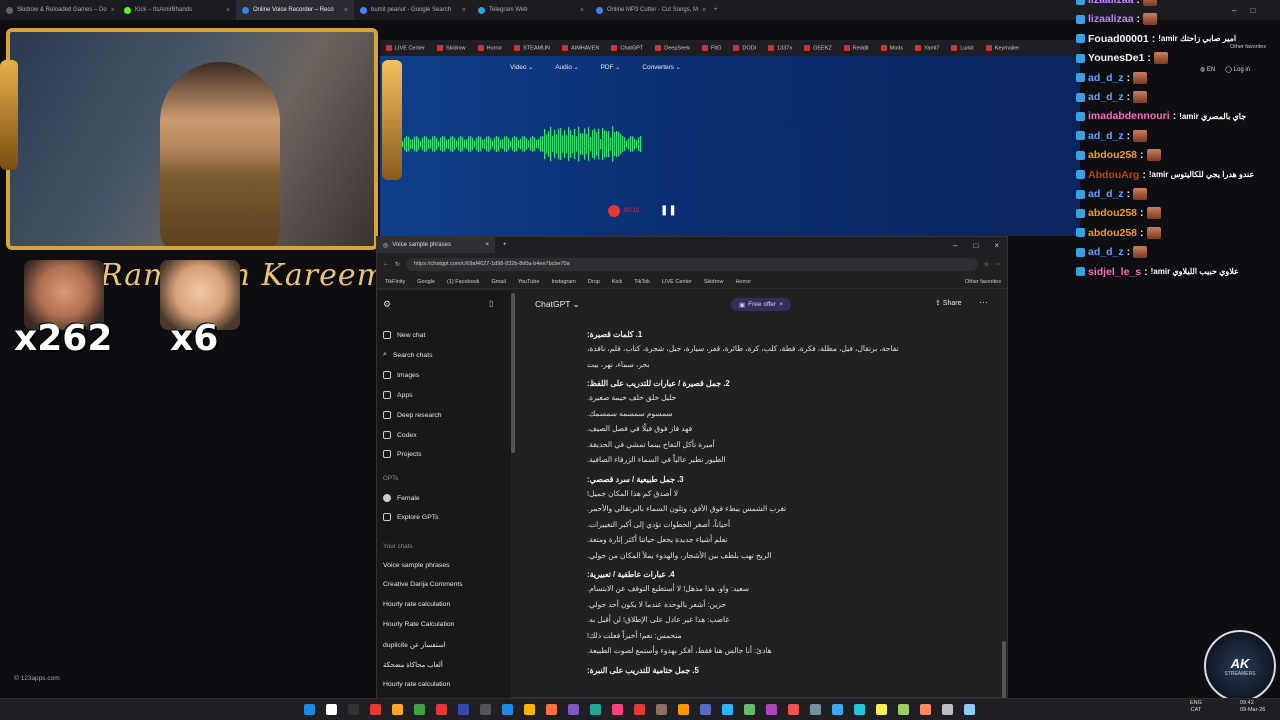 This screenshot has height=720, width=1280. What do you see at coordinates (59, 10) in the screenshot?
I see `browser-tab: Skidrow & Reloaded Games – Do ×` at bounding box center [59, 10].